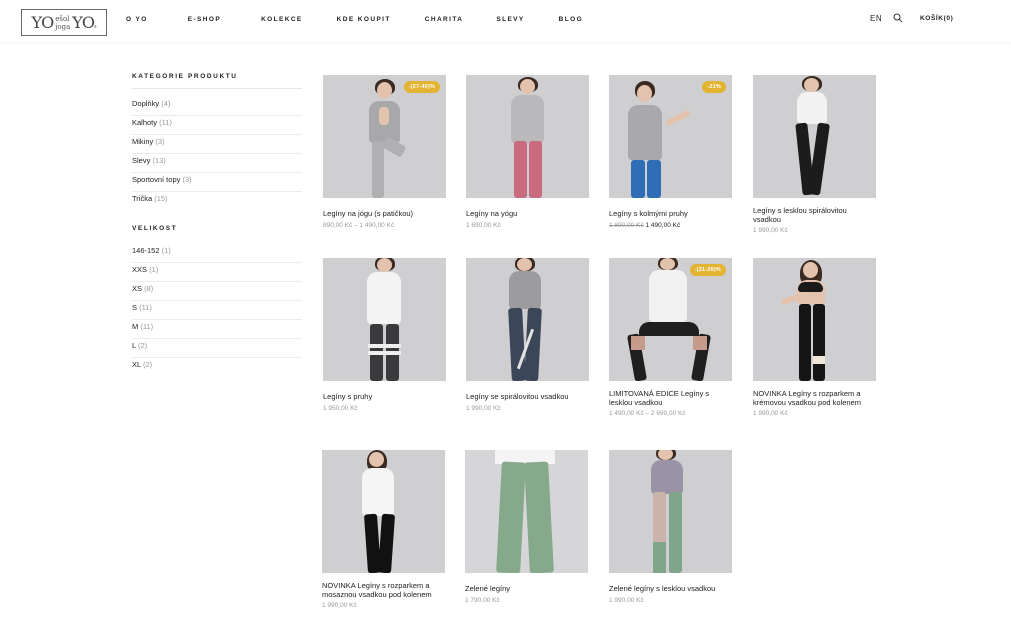 This screenshot has height=632, width=1011. What do you see at coordinates (217, 291) in the screenshot?
I see `size-item: XS (8)` at bounding box center [217, 291].